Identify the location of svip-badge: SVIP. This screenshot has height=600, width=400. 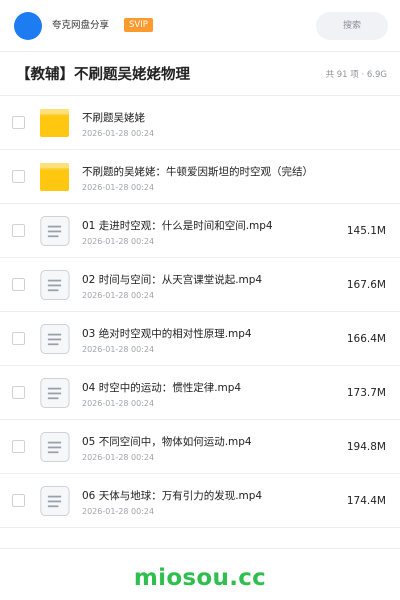
(138, 25).